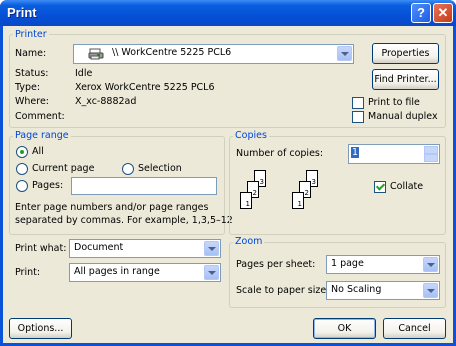  Describe the element at coordinates (358, 103) in the screenshot. I see `print-to-file-checkbox` at that location.